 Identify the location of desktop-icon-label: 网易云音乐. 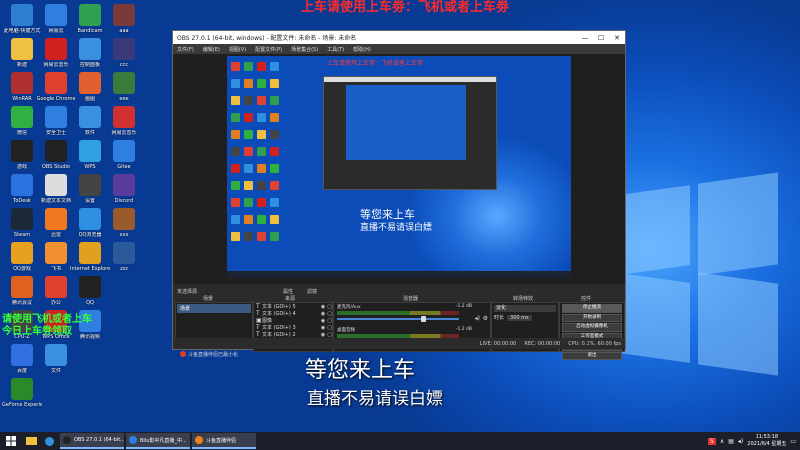
(124, 133).